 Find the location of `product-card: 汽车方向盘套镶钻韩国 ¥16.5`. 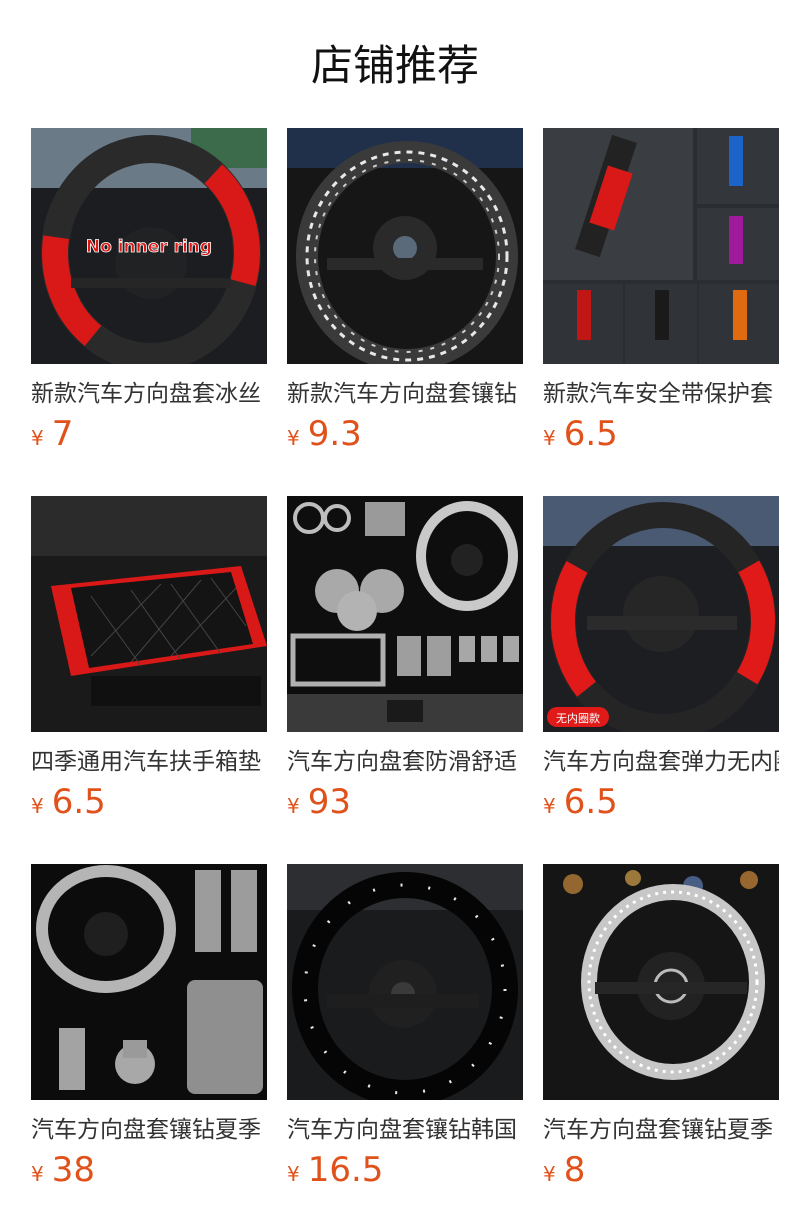

product-card: 汽车方向盘套镶钻韩国 ¥16.5 is located at coordinates (405, 1029).